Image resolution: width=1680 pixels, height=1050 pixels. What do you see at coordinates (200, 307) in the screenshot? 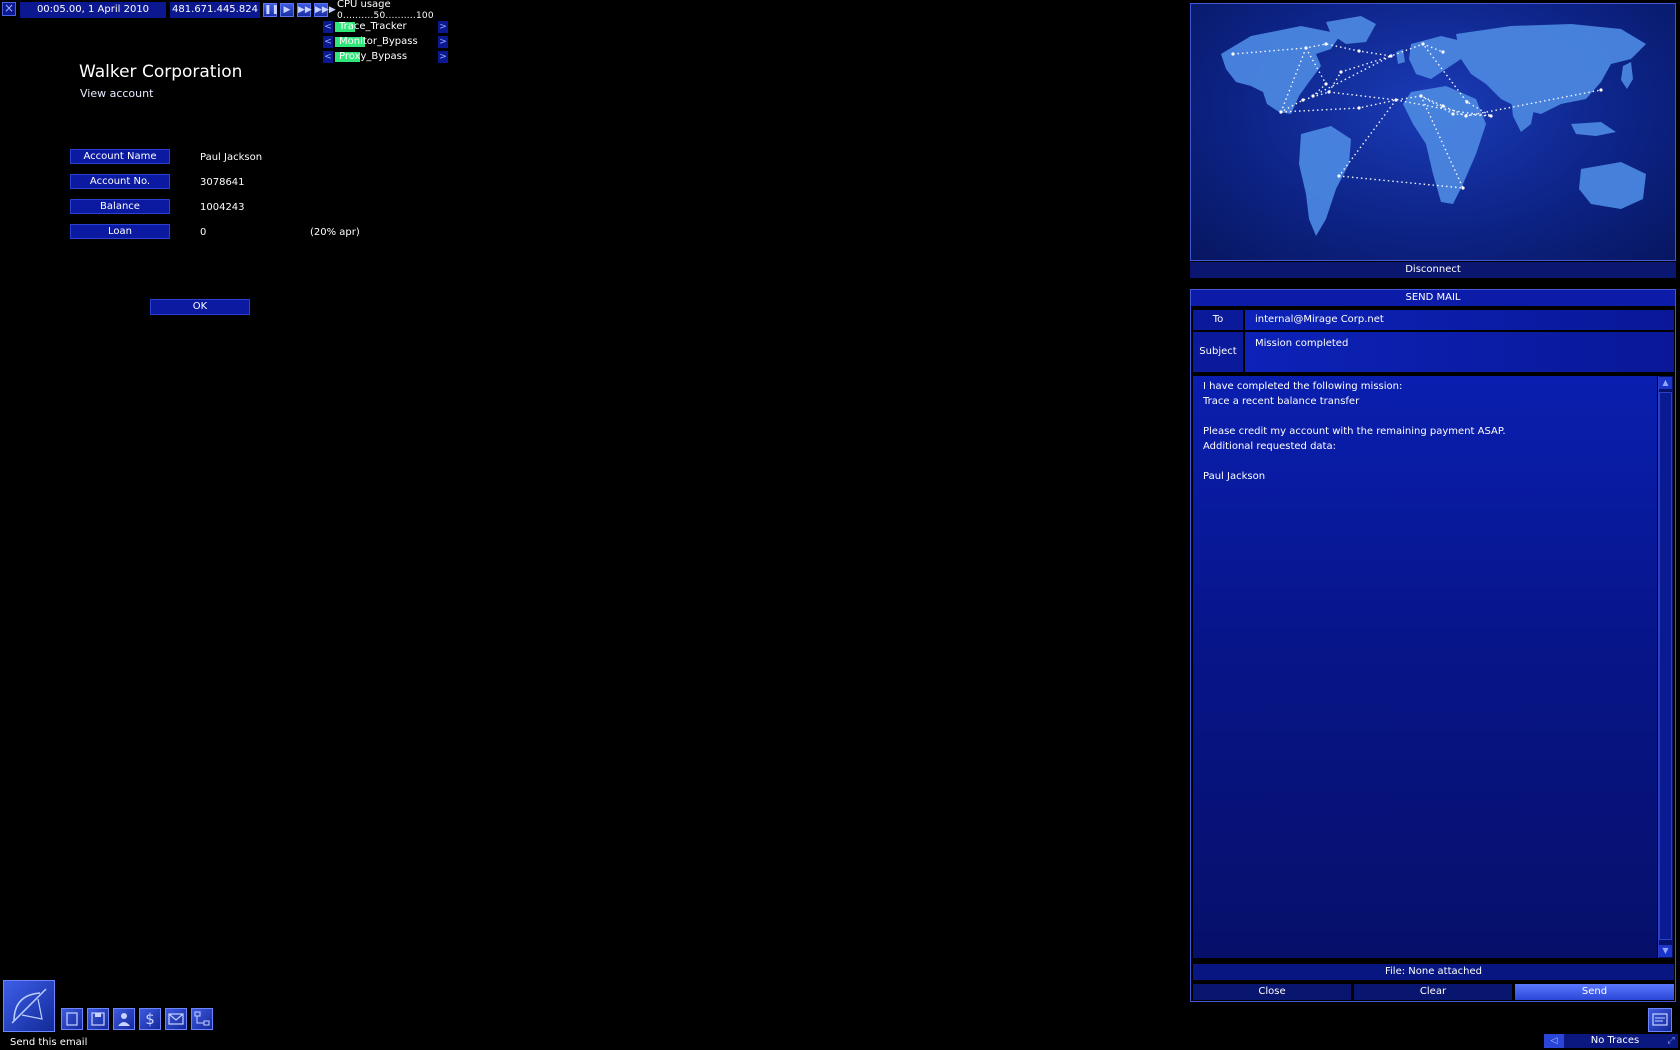
I see `ok-button: OK` at bounding box center [200, 307].